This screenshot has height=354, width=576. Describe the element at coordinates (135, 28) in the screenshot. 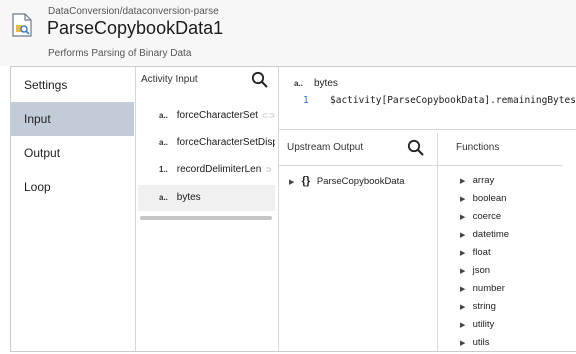

I see `page-title: ParseCopybookData1` at that location.